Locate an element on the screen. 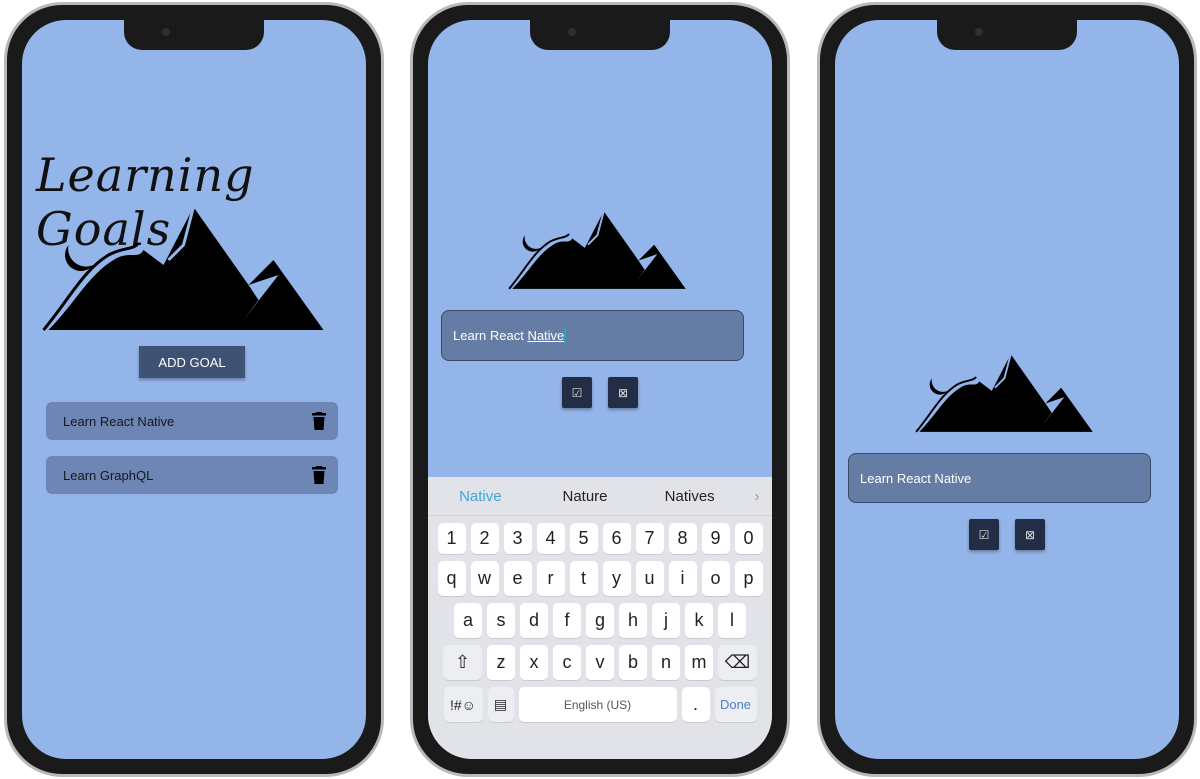 The height and width of the screenshot is (779, 1200). key-a: a is located at coordinates (468, 620).